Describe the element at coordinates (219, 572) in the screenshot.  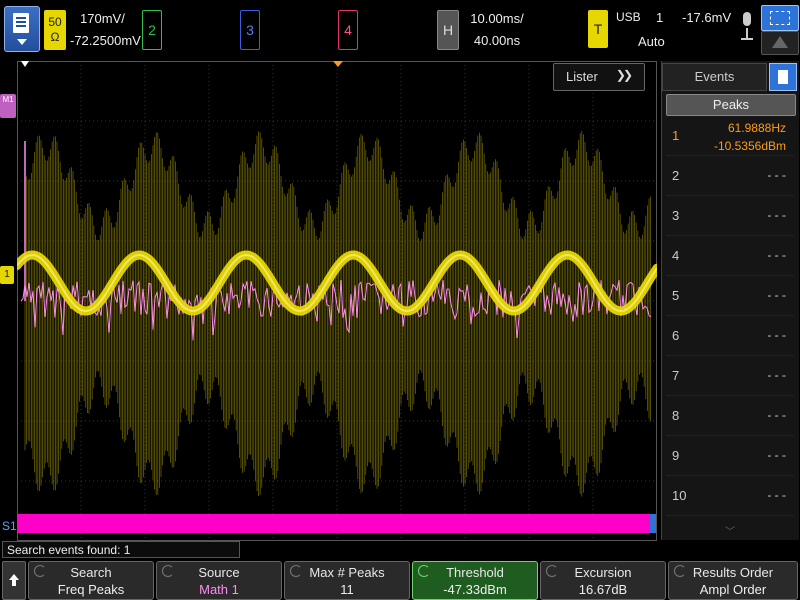
I see `softkey-title: Source` at that location.